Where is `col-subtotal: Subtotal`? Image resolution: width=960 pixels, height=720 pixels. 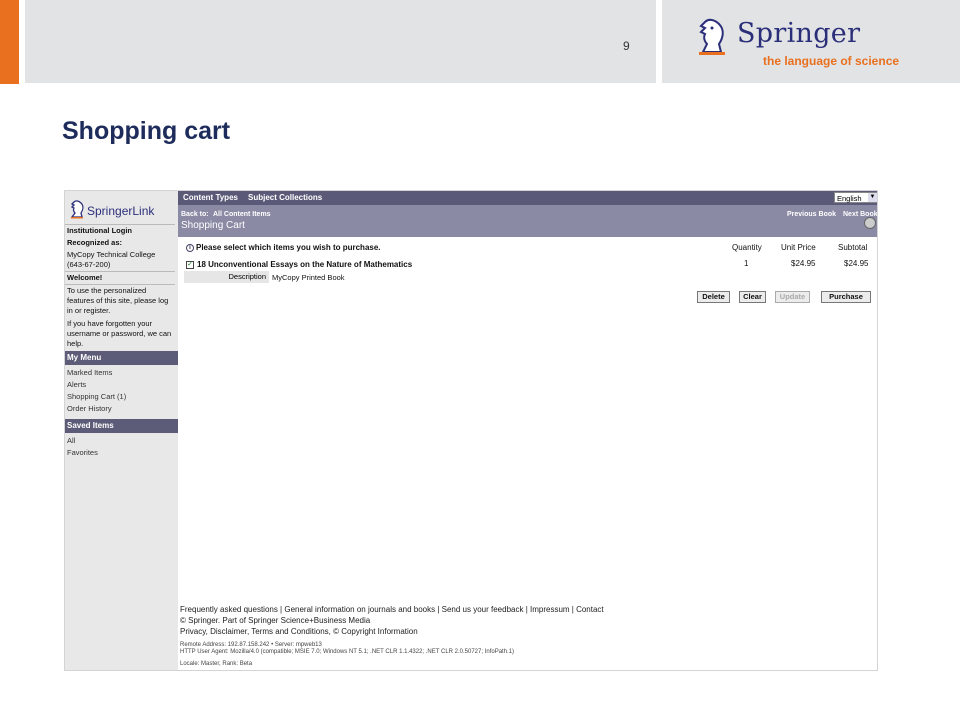
col-subtotal: Subtotal is located at coordinates (853, 247).